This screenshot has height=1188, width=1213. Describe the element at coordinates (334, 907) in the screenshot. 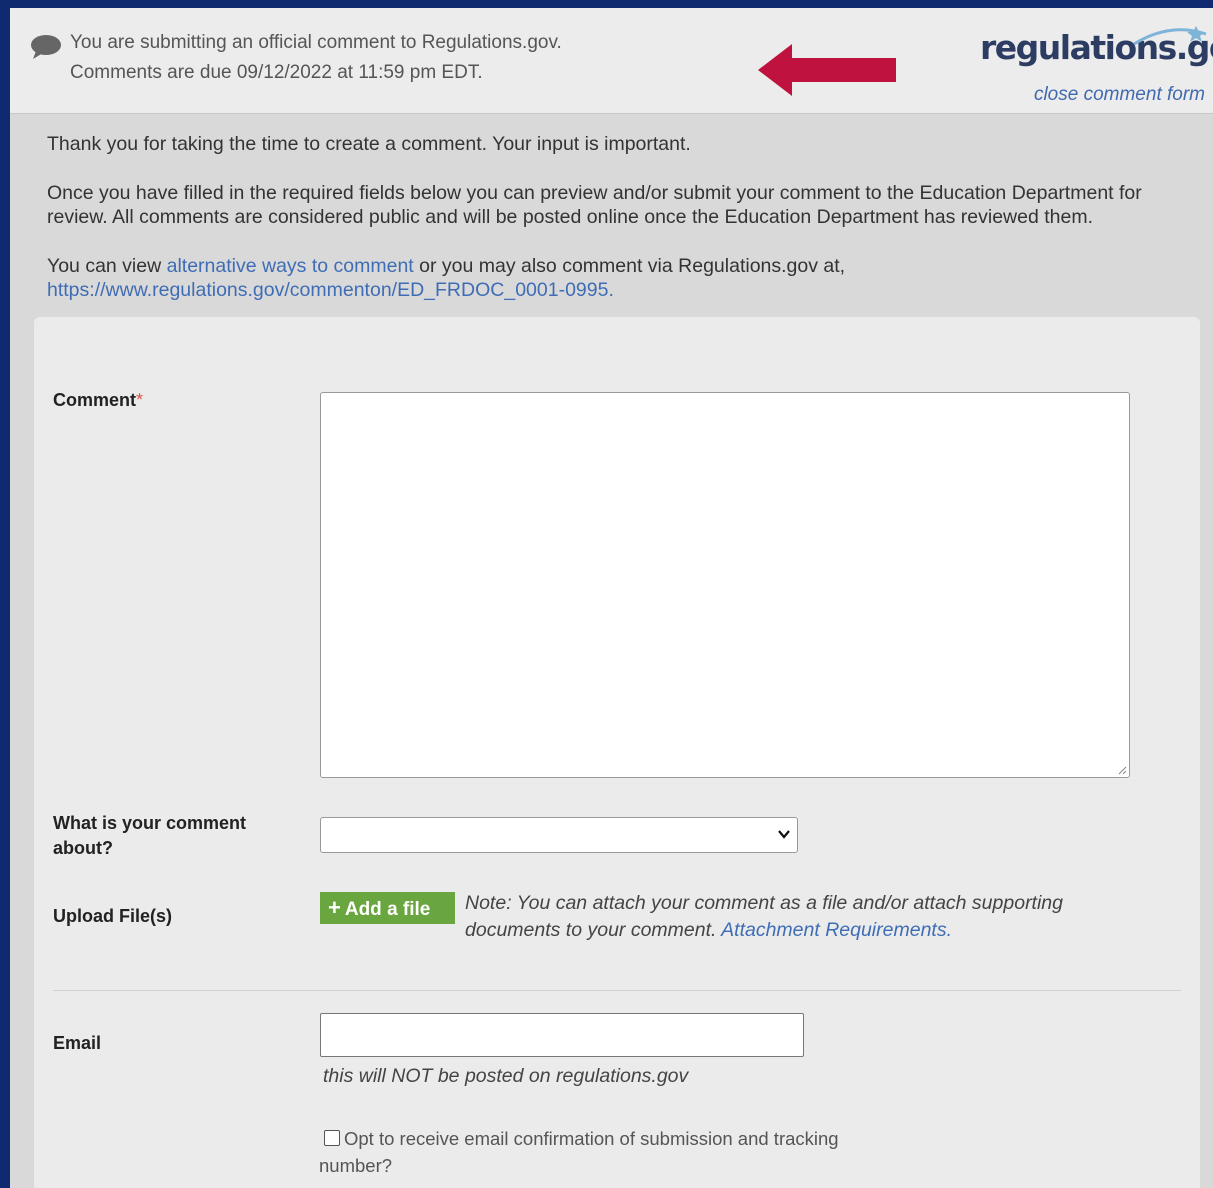

I see `plus-icon: +` at that location.